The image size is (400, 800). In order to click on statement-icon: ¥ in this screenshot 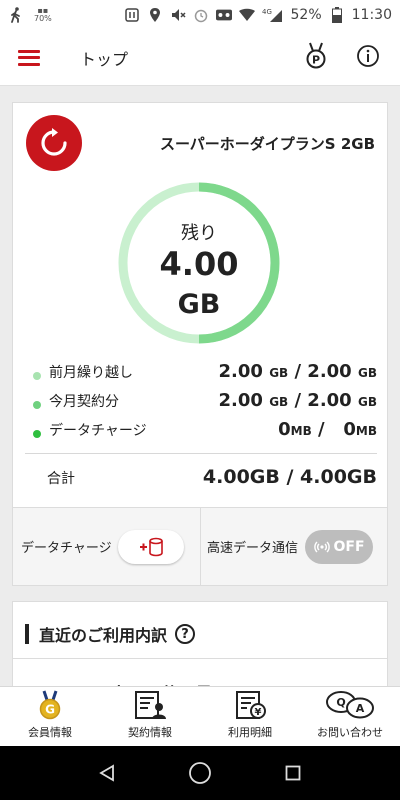, I will do `click(250, 705)`.